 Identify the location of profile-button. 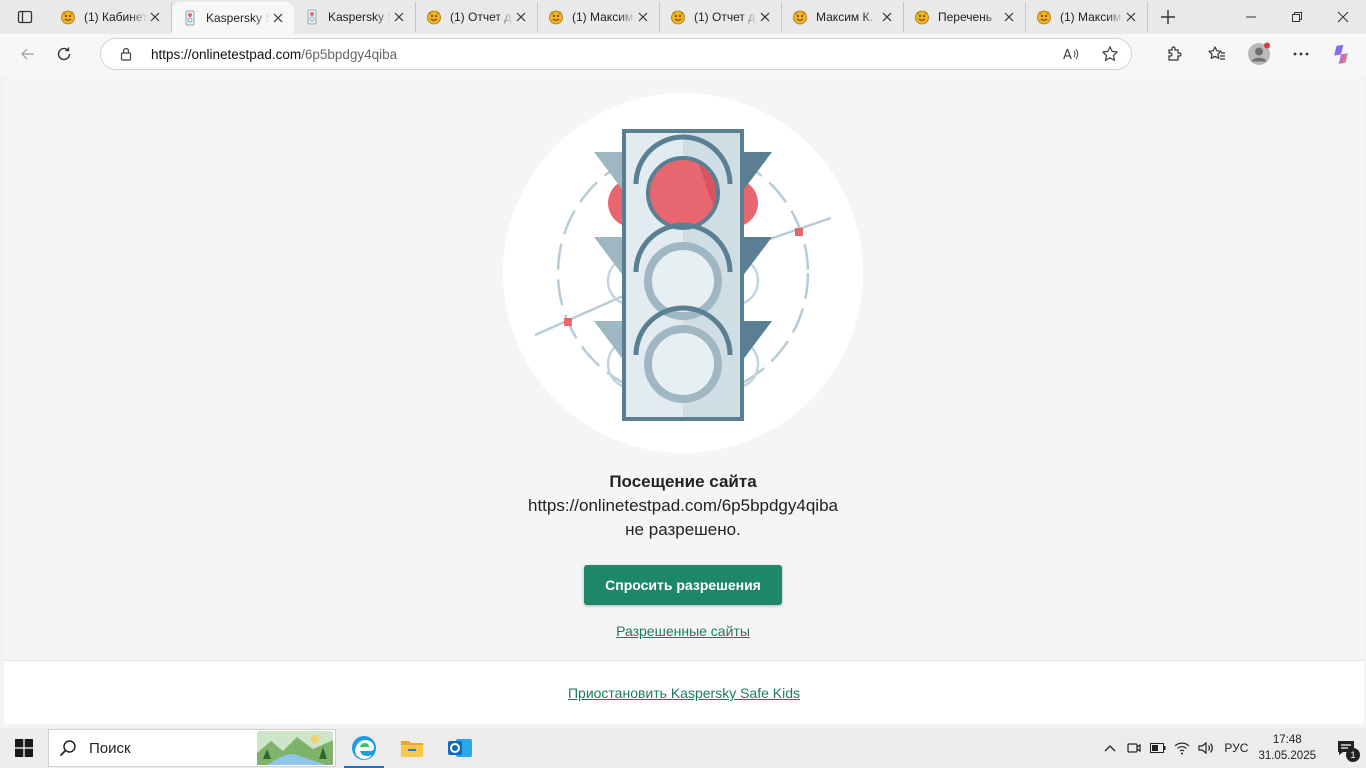
(1259, 54).